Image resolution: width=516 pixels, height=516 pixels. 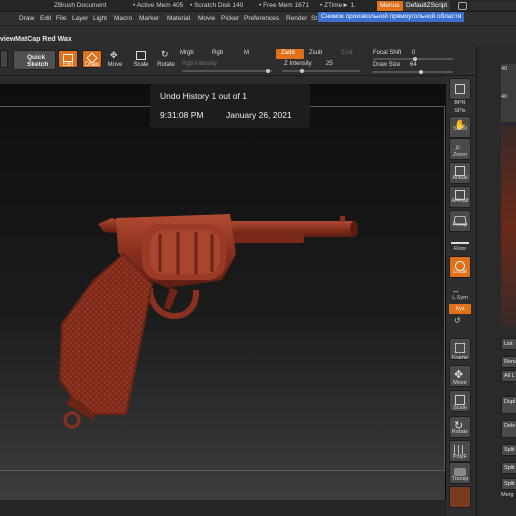 I want to click on mrgb-button: Mrgb, so click(x=187, y=53).